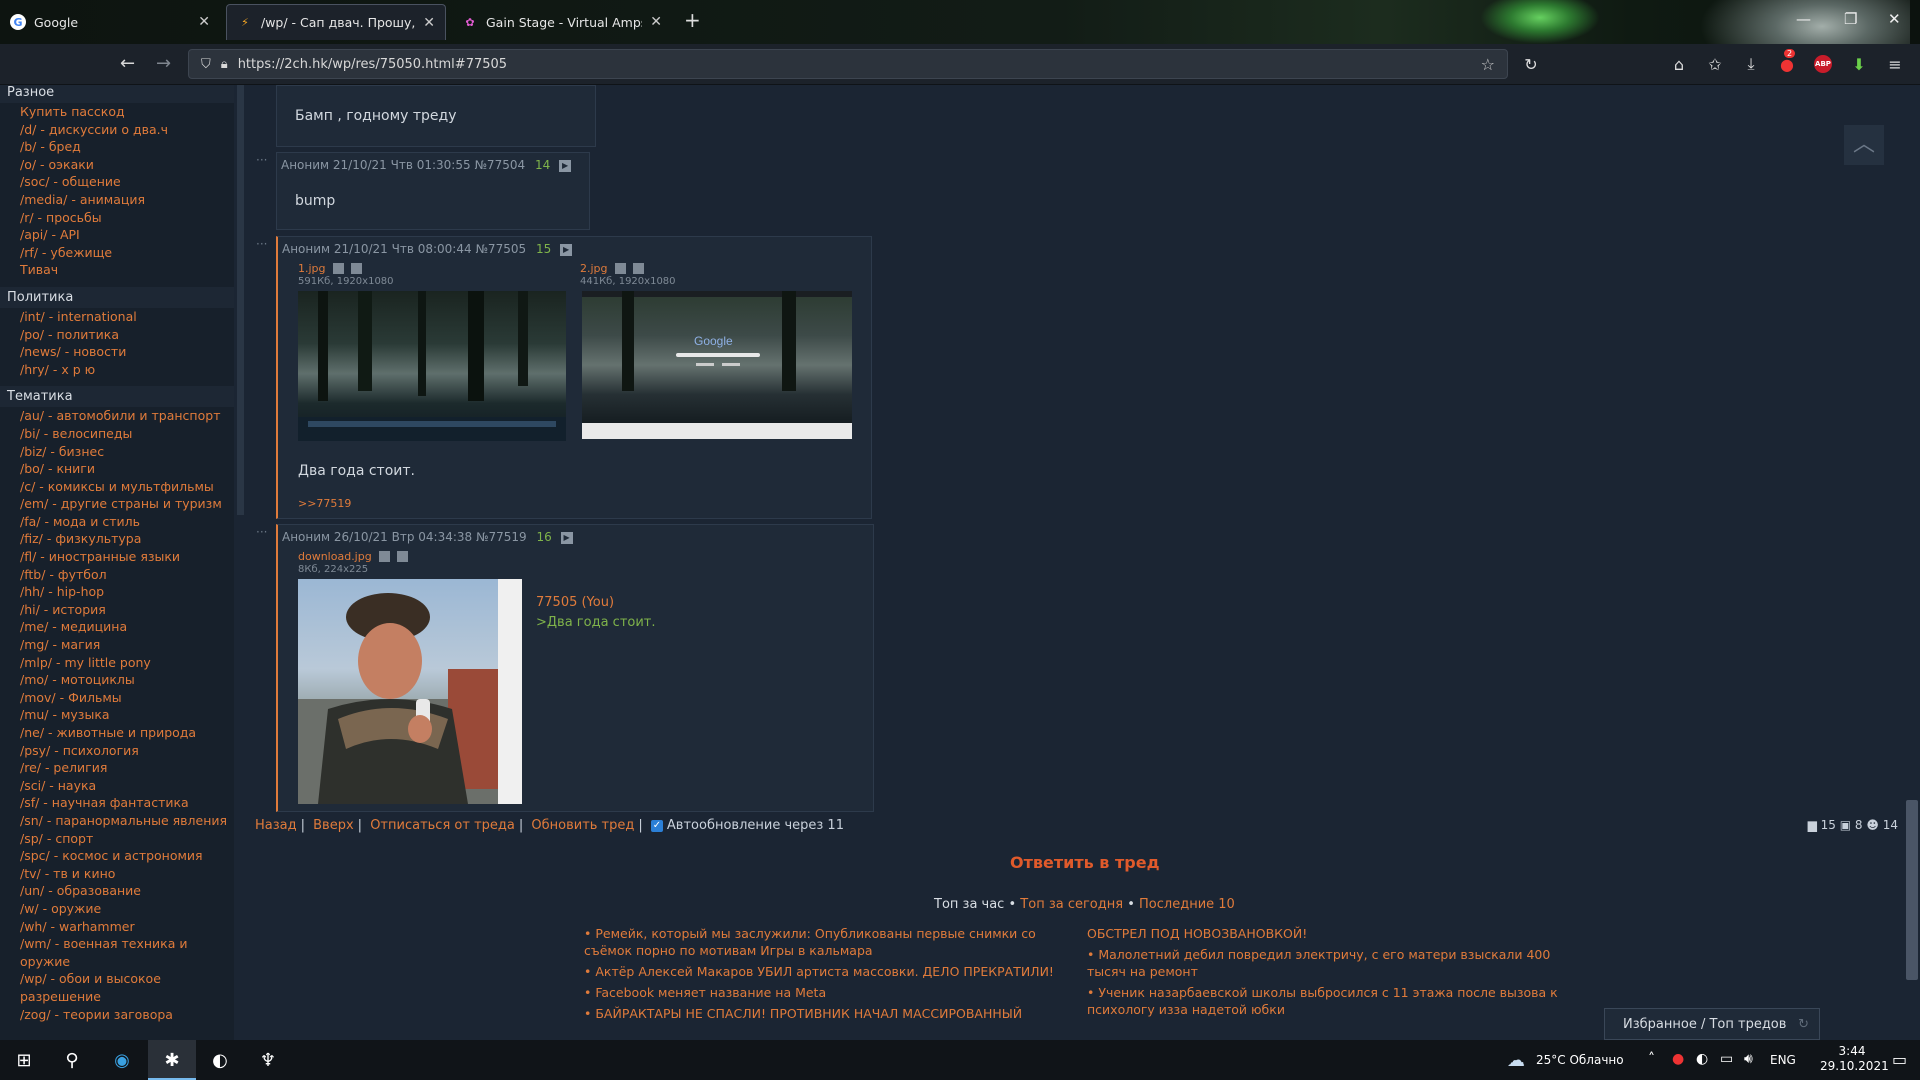  Describe the element at coordinates (562, 22) in the screenshot. I see `tab-gain-stage: ✿ Gain Stage - Virtual Amps Bund ✕` at that location.